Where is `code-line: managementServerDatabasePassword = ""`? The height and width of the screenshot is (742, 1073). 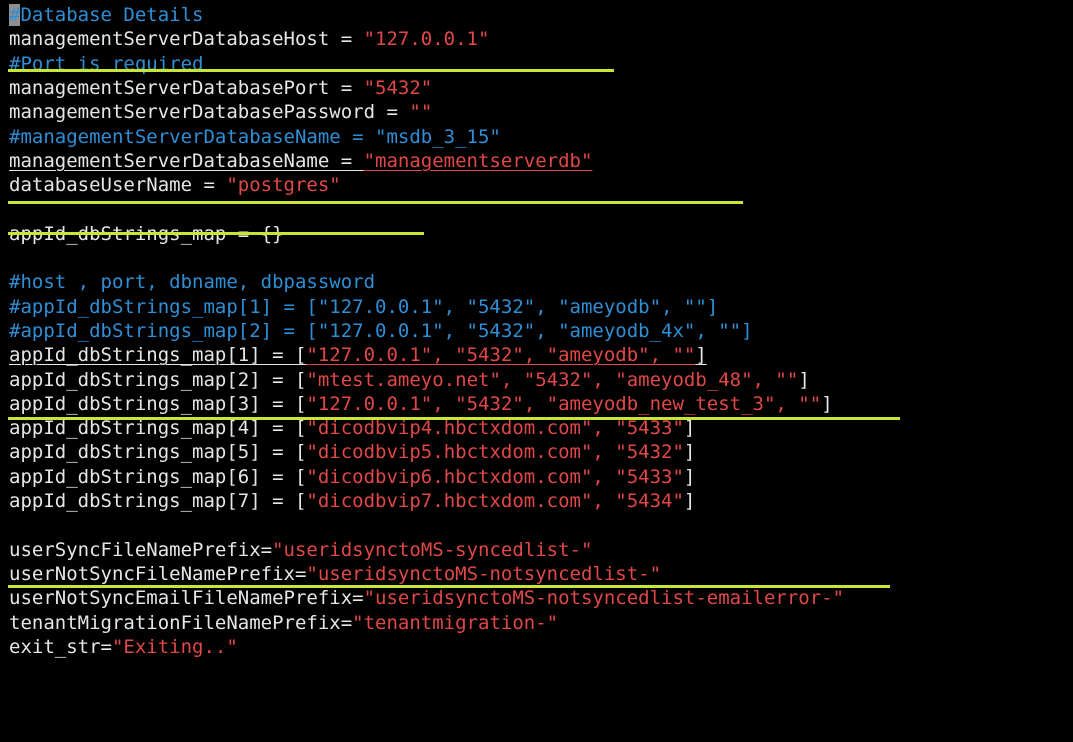
code-line: managementServerDatabasePassword = "" is located at coordinates (220, 112).